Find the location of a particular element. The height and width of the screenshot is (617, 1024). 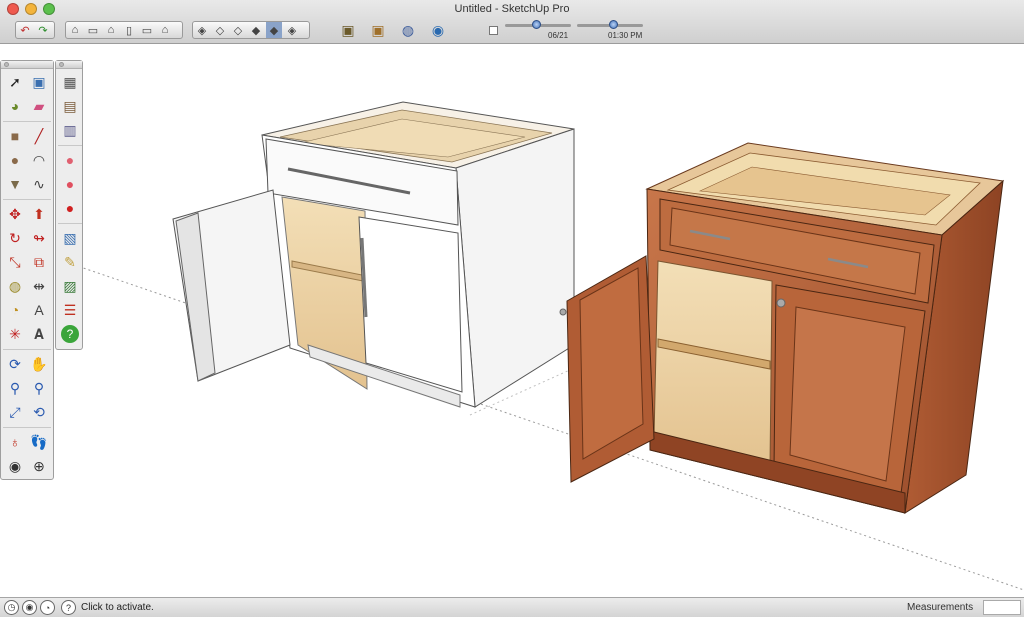

ruby-icon: ● is located at coordinates (70, 184).